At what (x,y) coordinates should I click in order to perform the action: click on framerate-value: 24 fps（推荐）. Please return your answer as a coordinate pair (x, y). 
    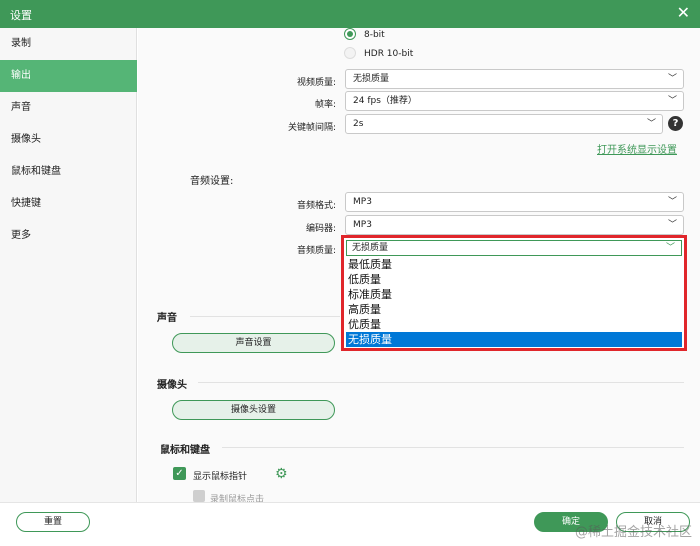
    Looking at the image, I should click on (385, 101).